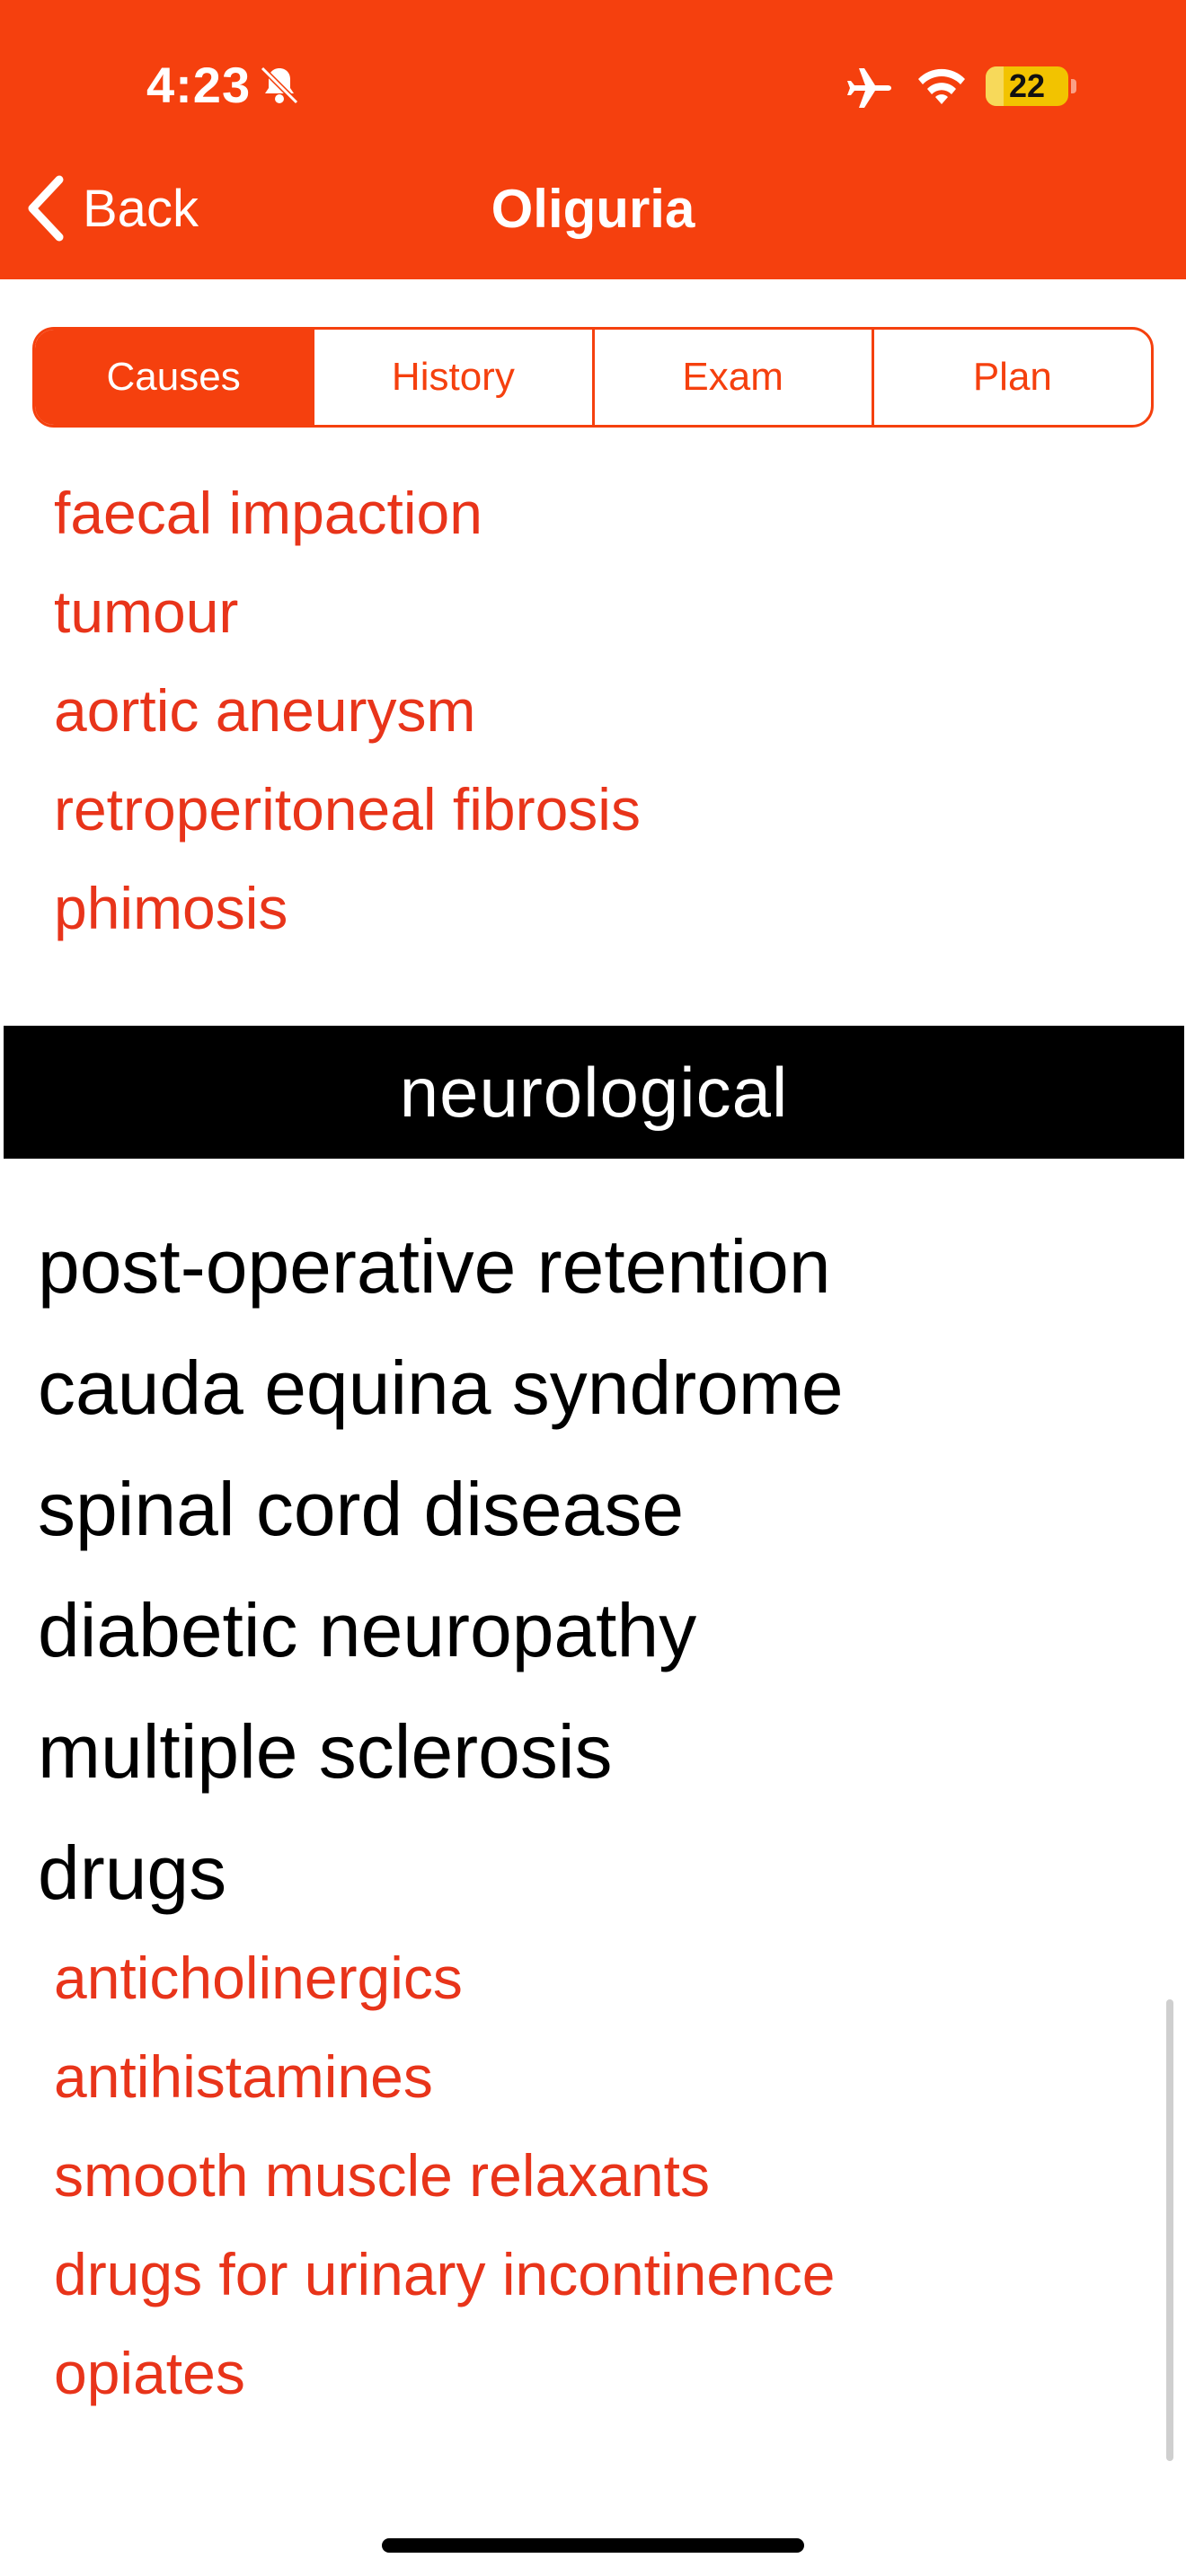  I want to click on drug-link: smooth muscle relaxants, so click(444, 2175).